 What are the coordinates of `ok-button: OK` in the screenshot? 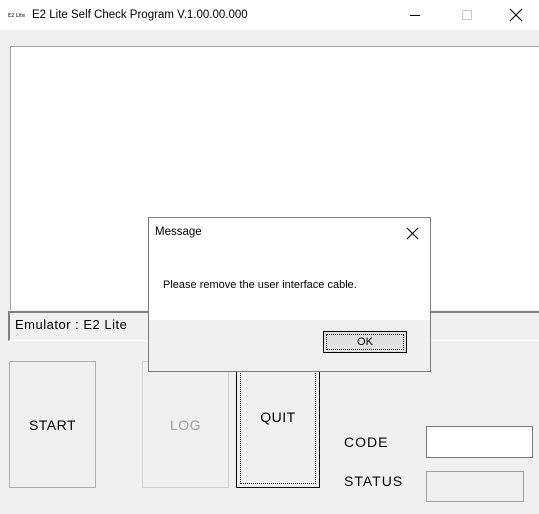 It's located at (365, 342).